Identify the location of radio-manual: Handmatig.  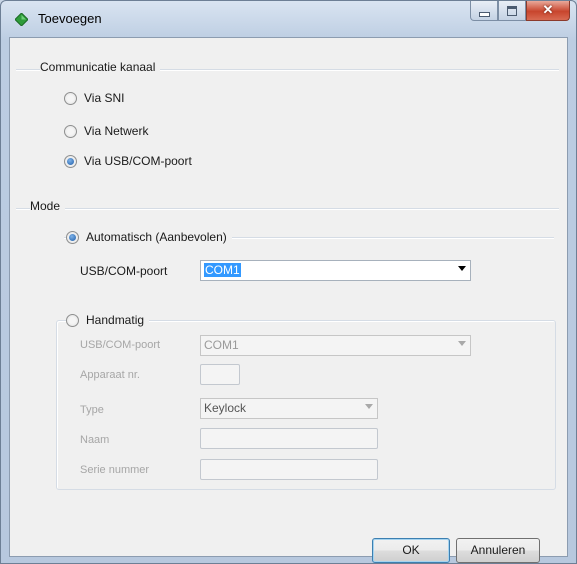
(108, 320).